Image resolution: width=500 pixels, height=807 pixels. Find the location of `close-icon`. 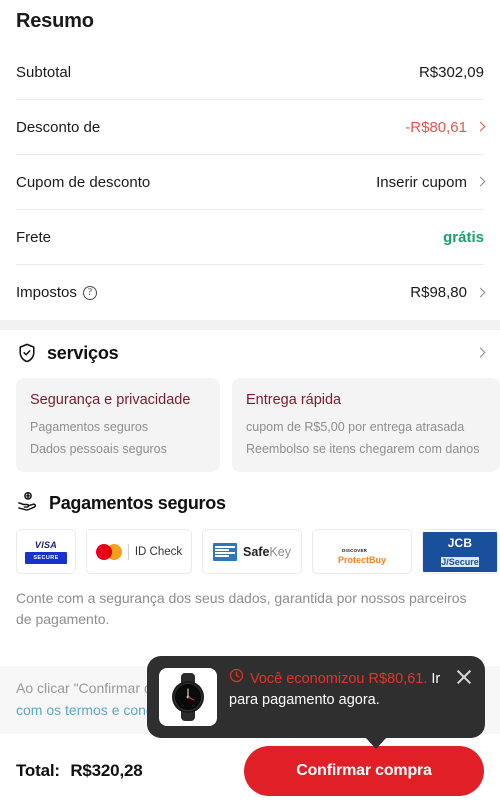

close-icon is located at coordinates (464, 677).